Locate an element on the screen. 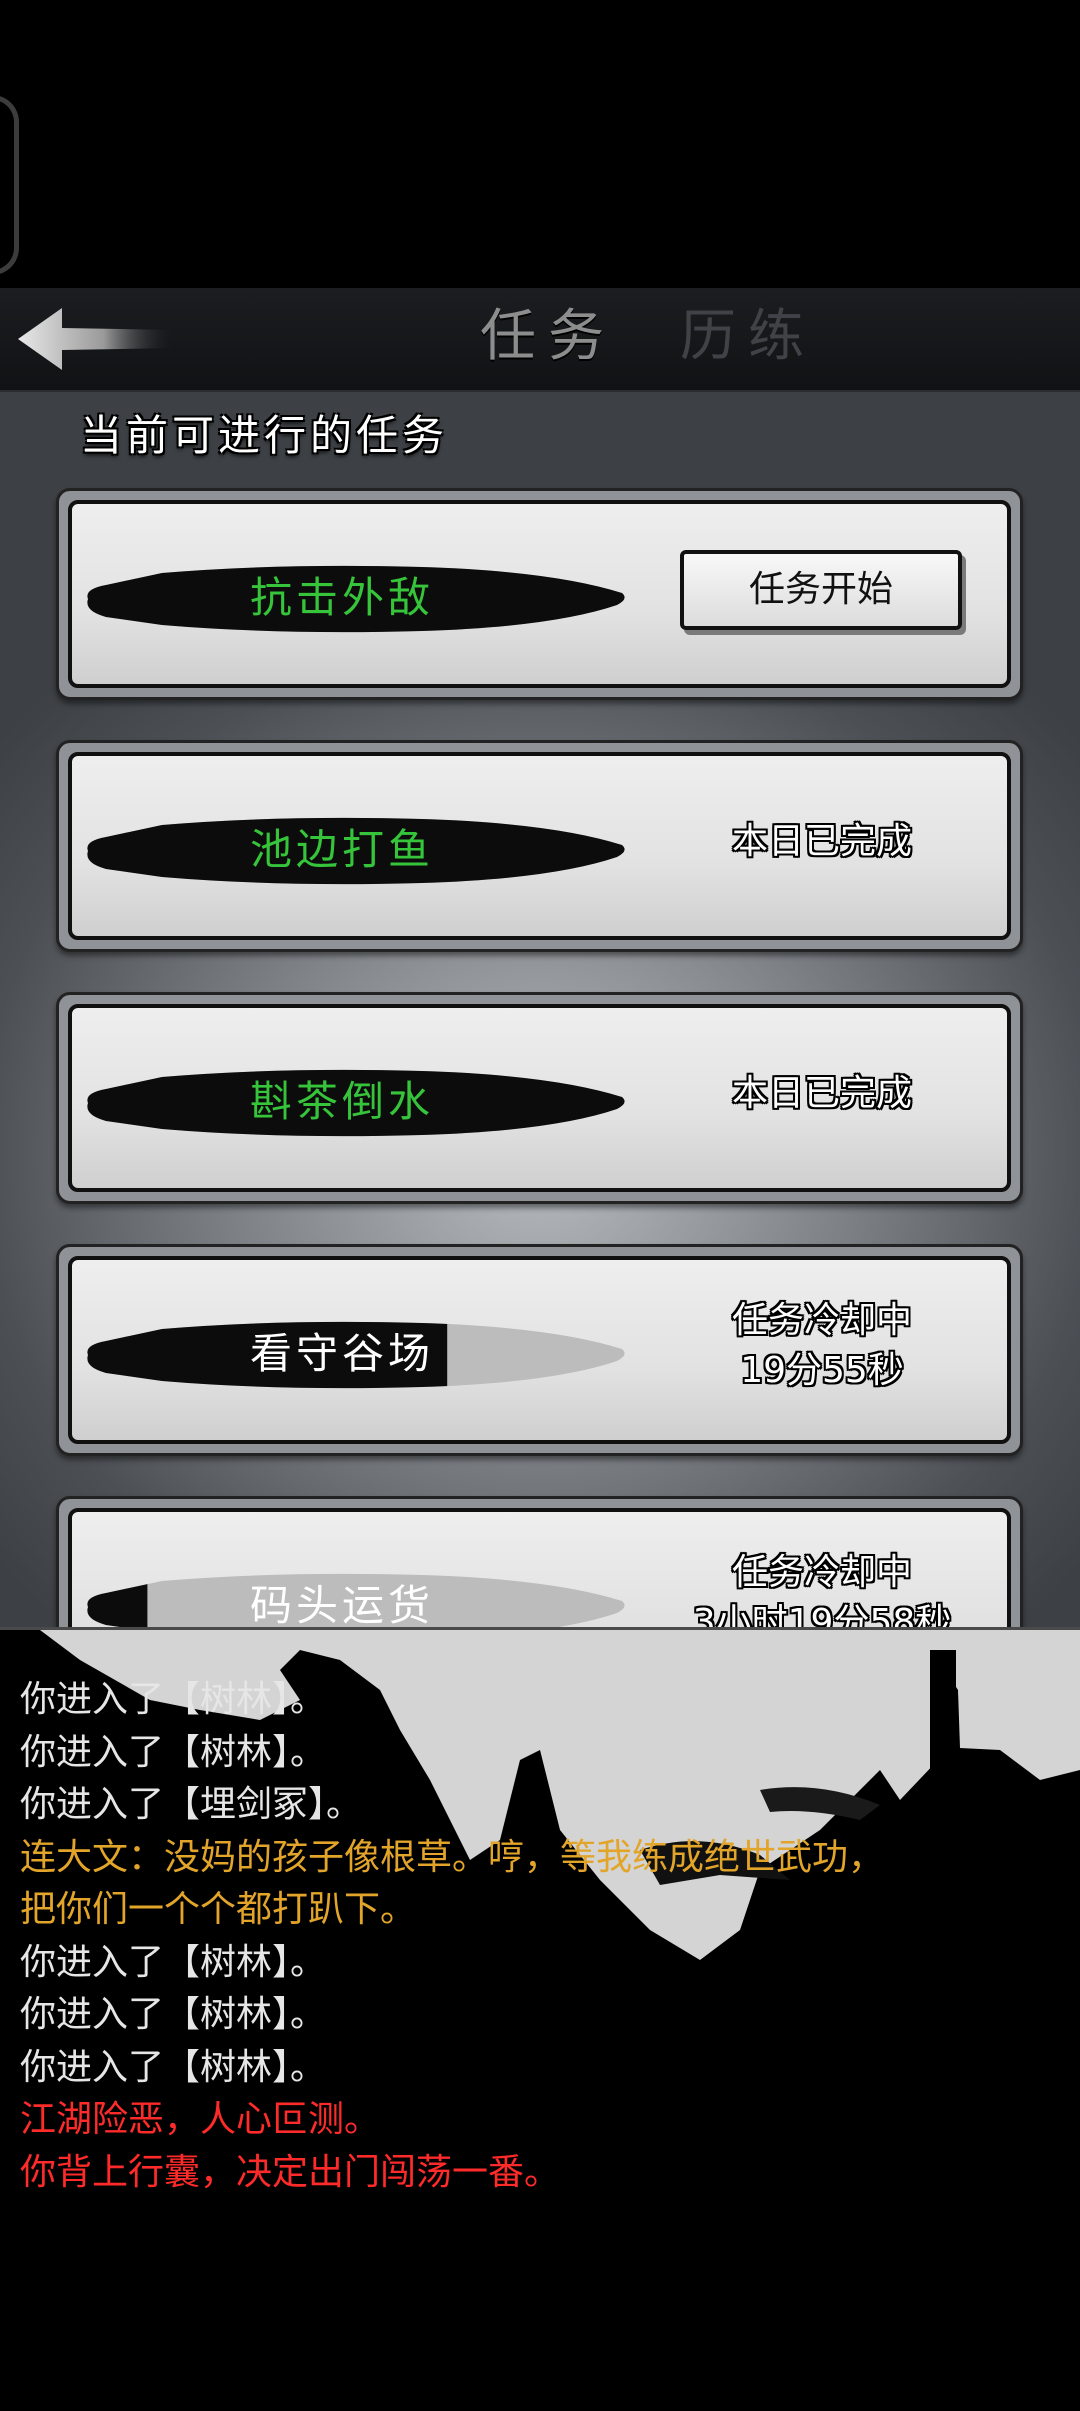  log-line: 把你们一个个都打趴下。 is located at coordinates (218, 1909).